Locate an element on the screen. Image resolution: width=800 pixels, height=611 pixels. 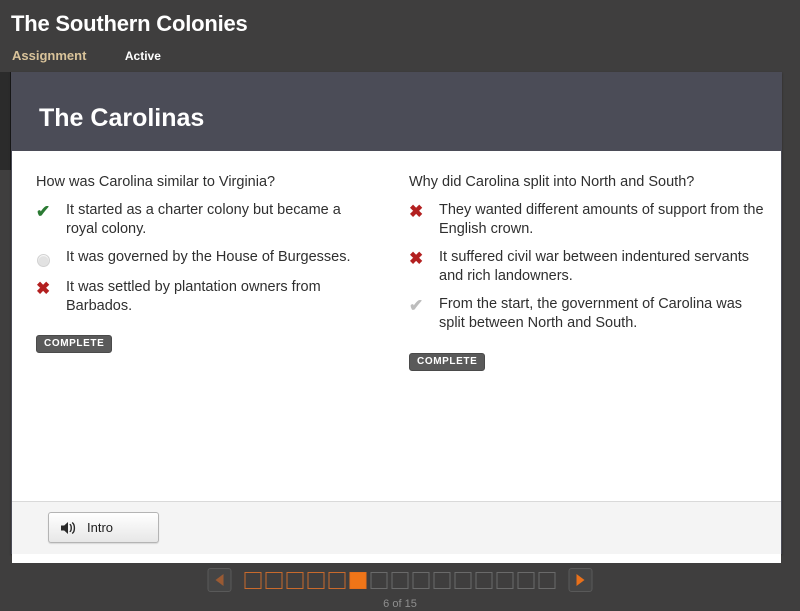
page-title: The Southern Colonies is located at coordinates (129, 23).